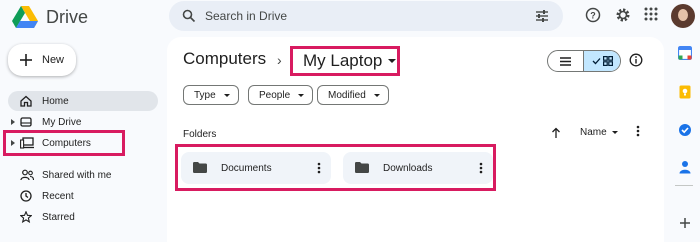 This screenshot has width=700, height=242. What do you see at coordinates (607, 61) in the screenshot?
I see `grid-icon` at bounding box center [607, 61].